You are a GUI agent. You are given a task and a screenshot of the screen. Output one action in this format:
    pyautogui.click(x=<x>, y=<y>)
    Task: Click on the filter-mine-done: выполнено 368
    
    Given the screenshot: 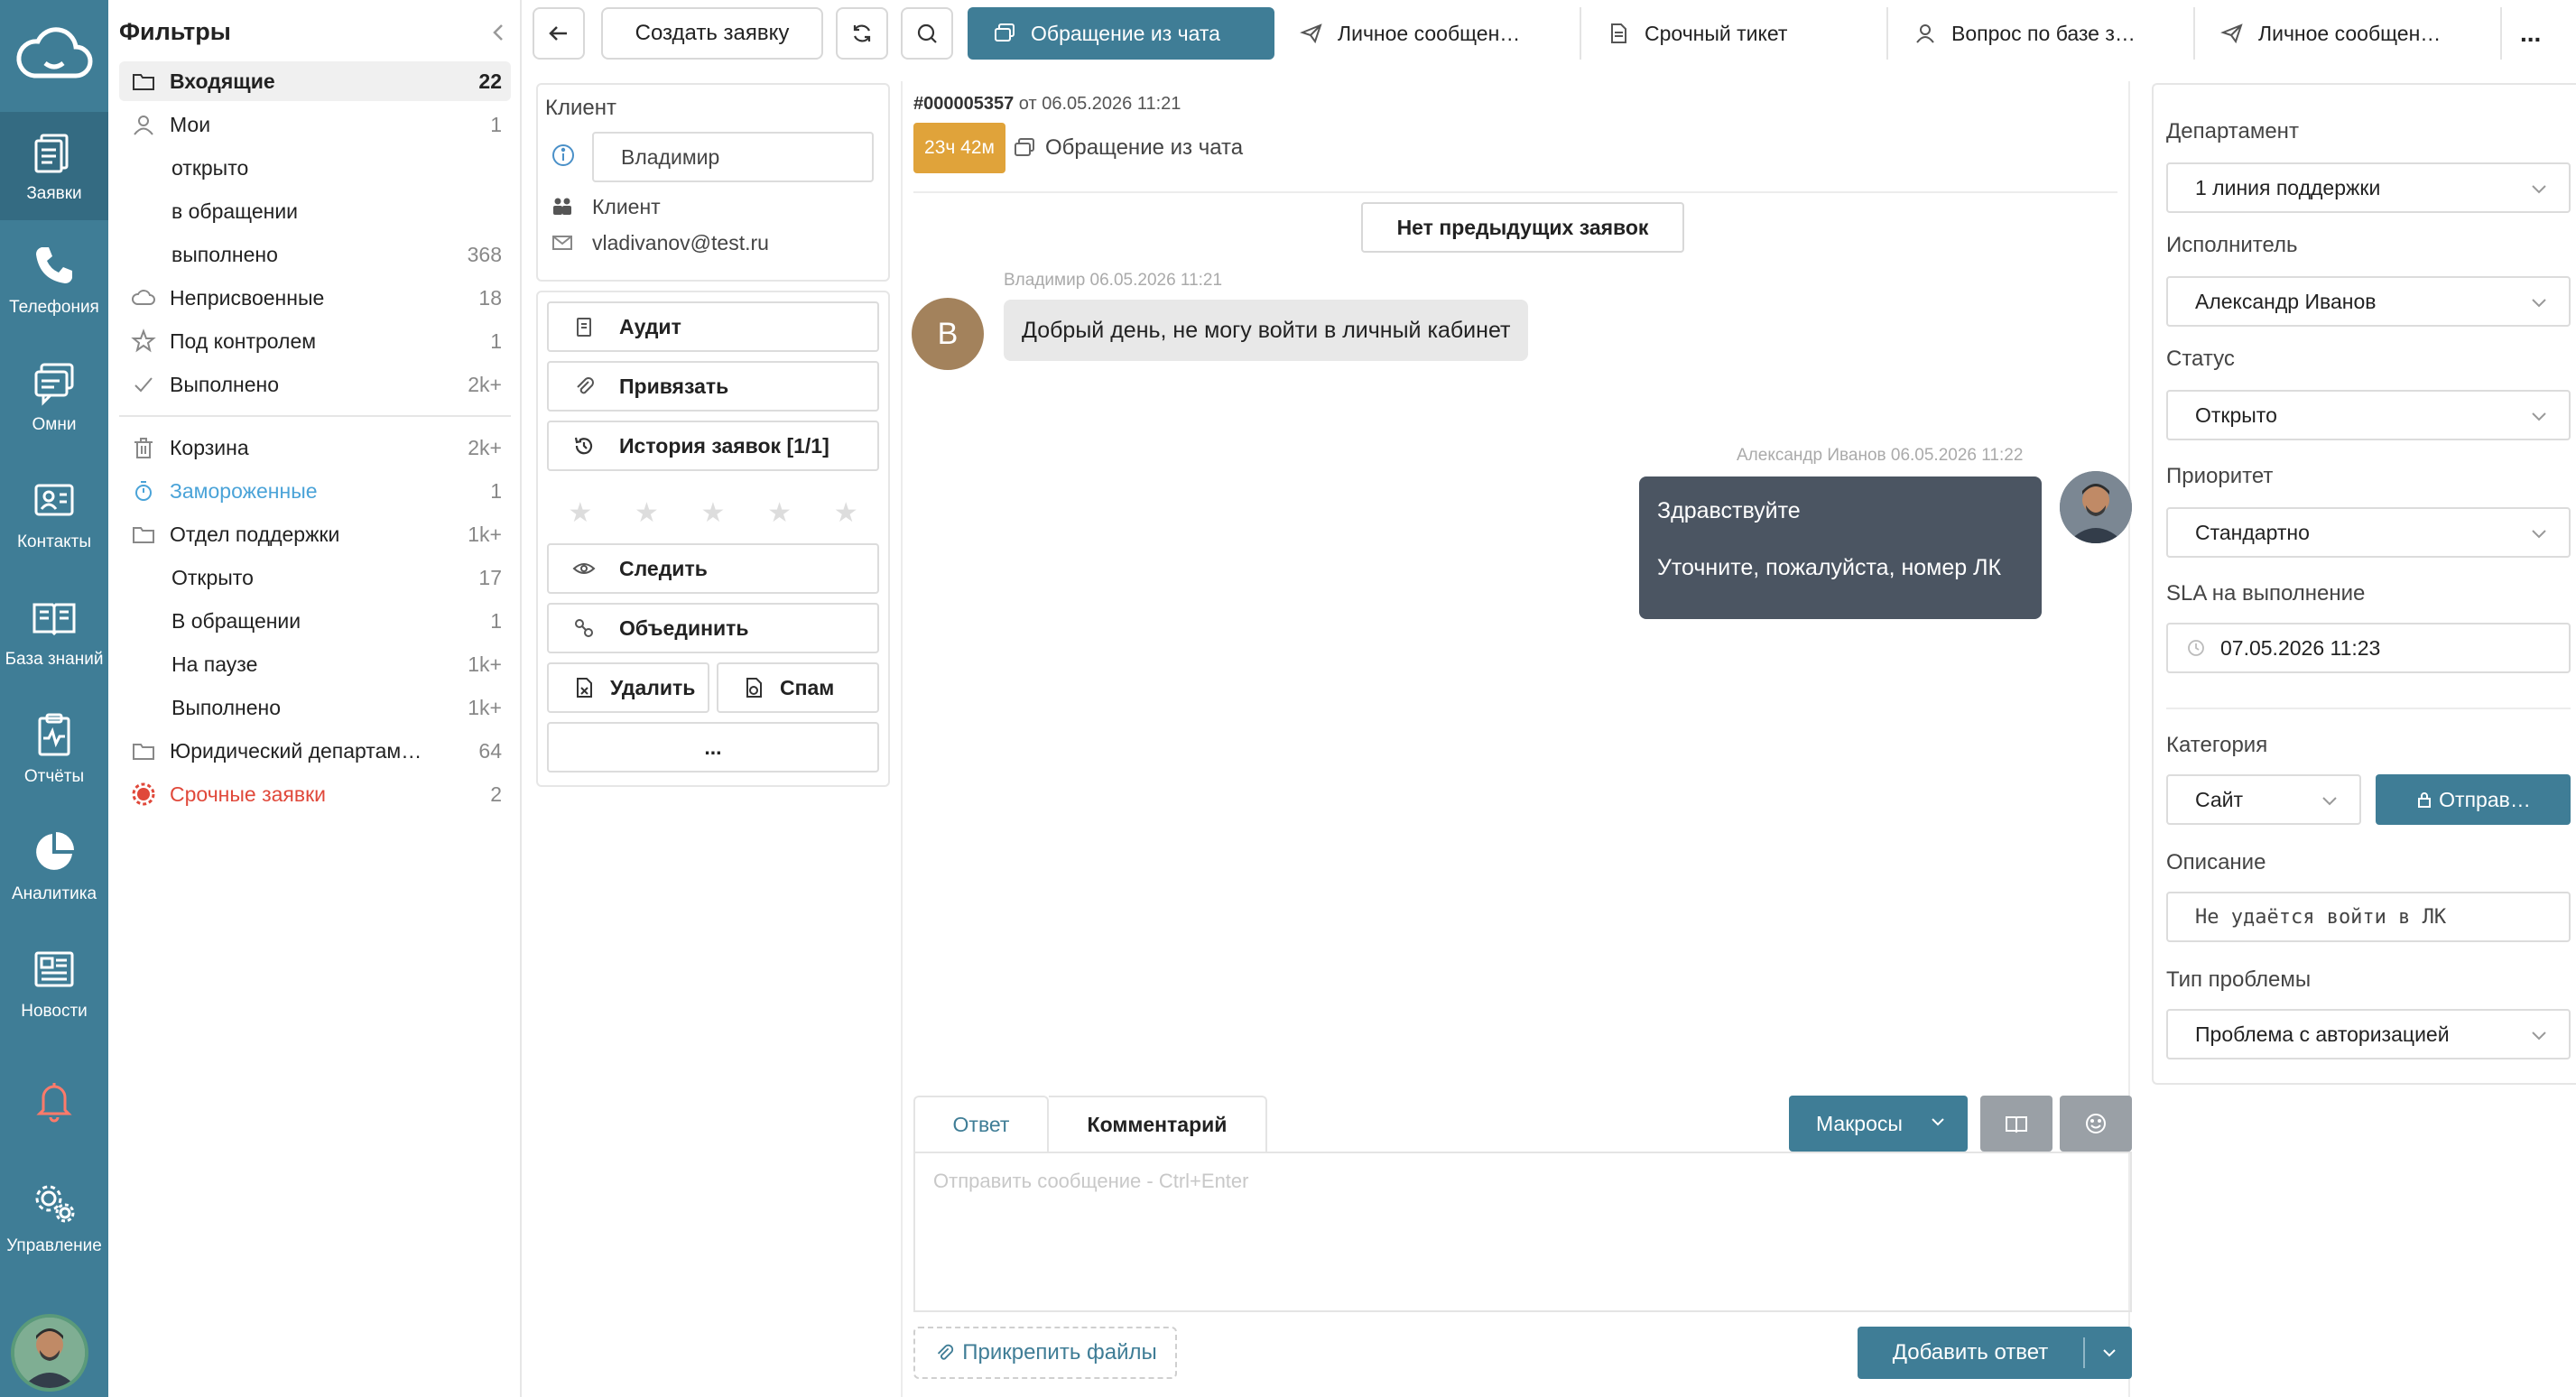 What is the action you would take?
    pyautogui.click(x=315, y=254)
    